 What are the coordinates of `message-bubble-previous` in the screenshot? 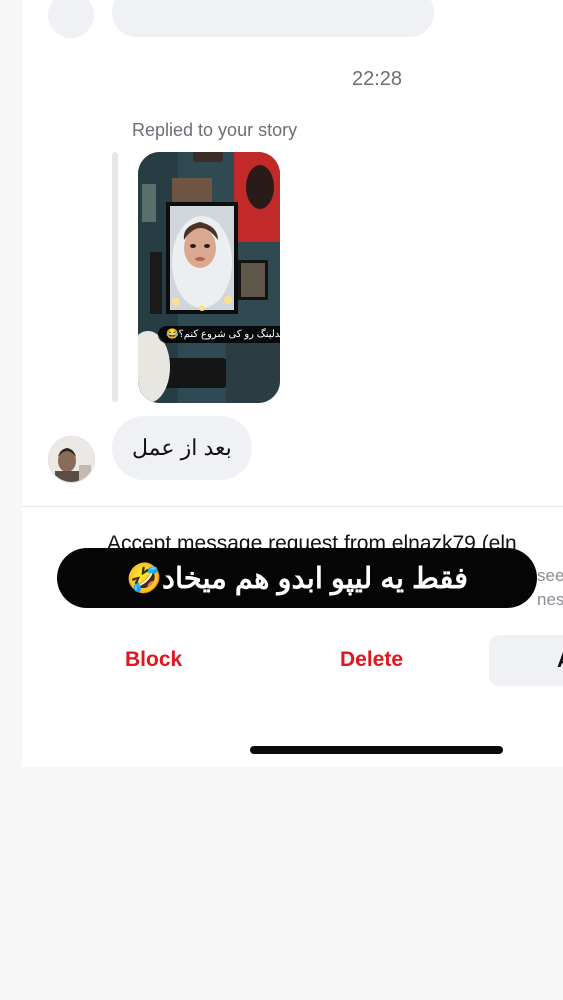 It's located at (273, 18).